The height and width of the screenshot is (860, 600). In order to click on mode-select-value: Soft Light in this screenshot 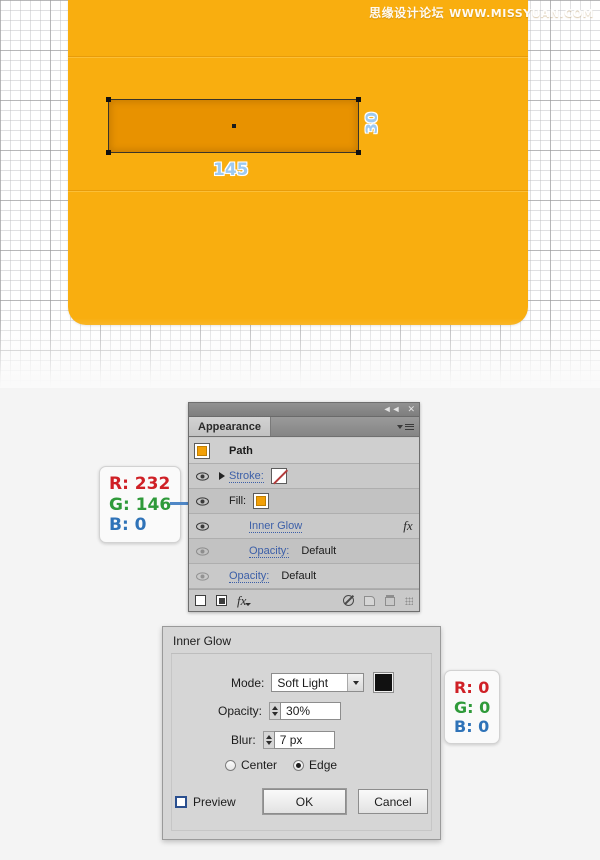, I will do `click(303, 682)`.